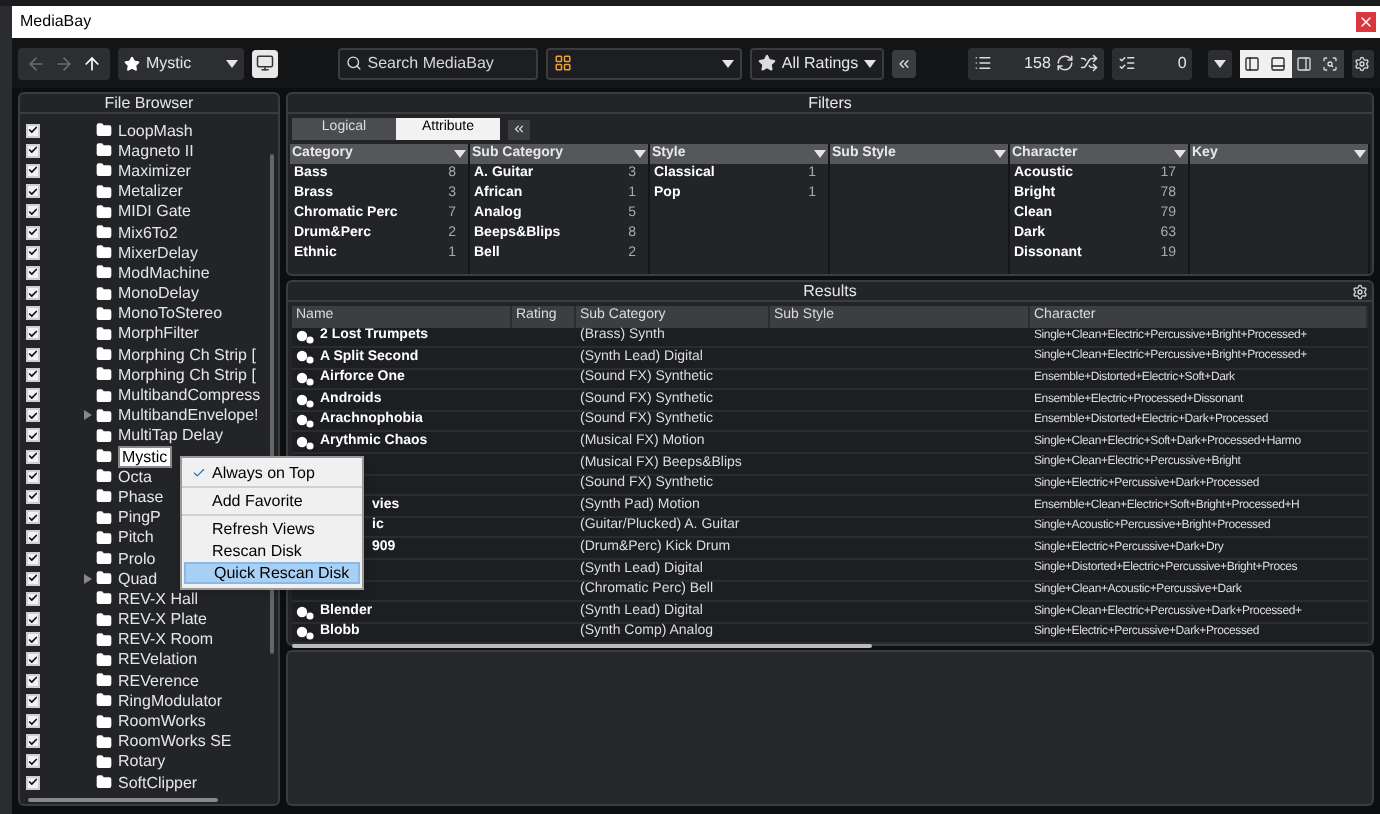 The image size is (1380, 814). Describe the element at coordinates (138, 578) in the screenshot. I see `folder-name: Quad` at that location.